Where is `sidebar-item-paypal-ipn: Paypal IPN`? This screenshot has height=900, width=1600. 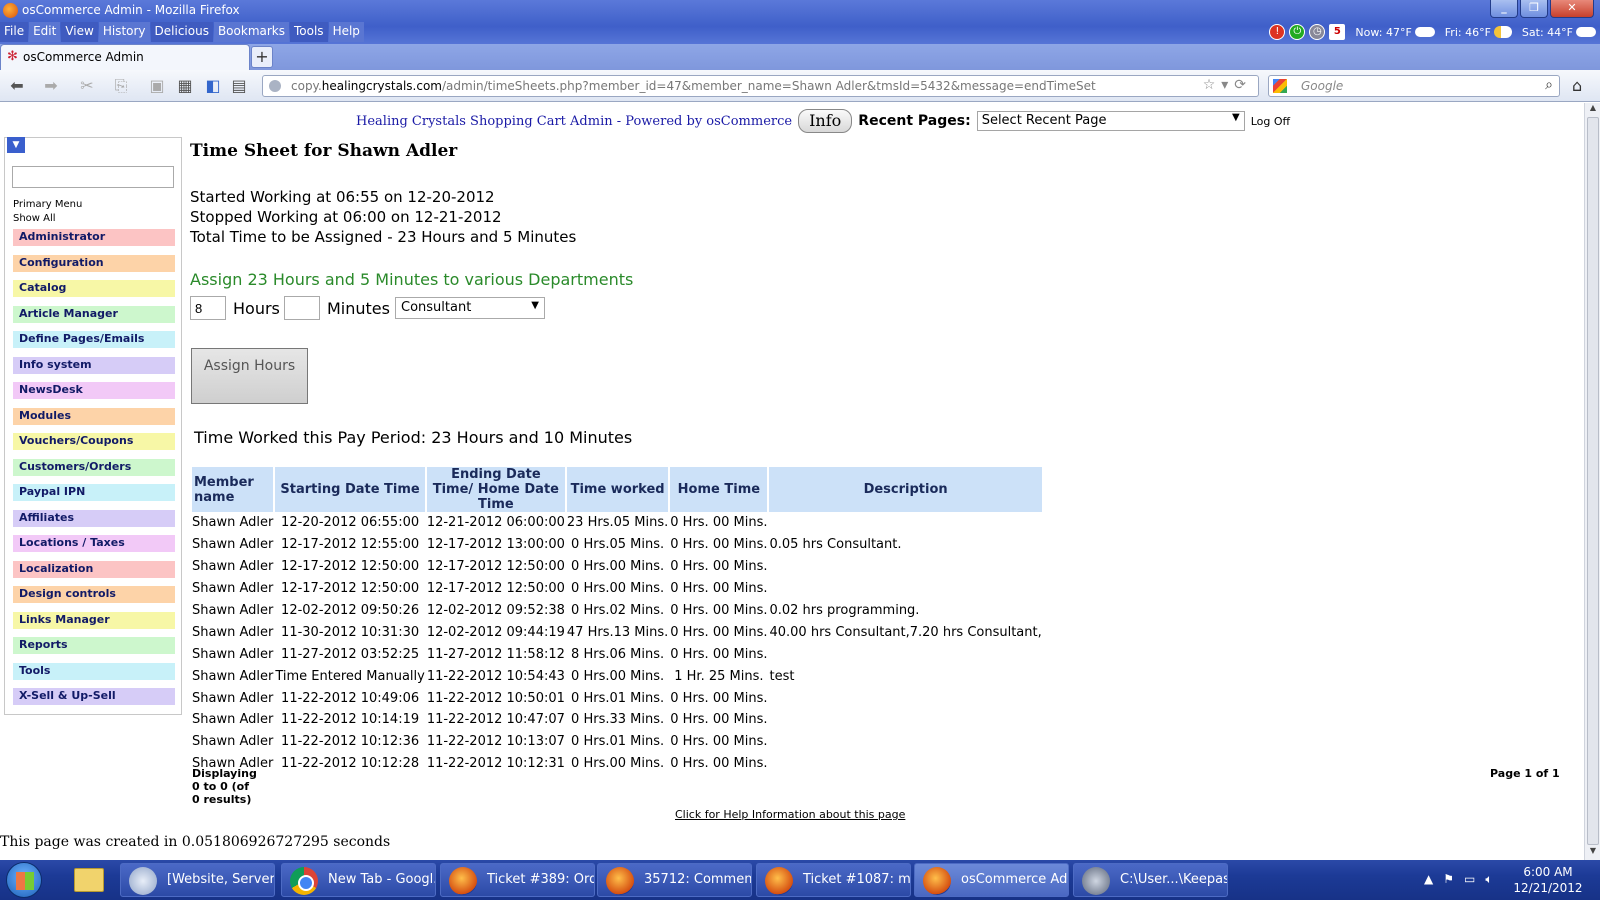 sidebar-item-paypal-ipn: Paypal IPN is located at coordinates (94, 492).